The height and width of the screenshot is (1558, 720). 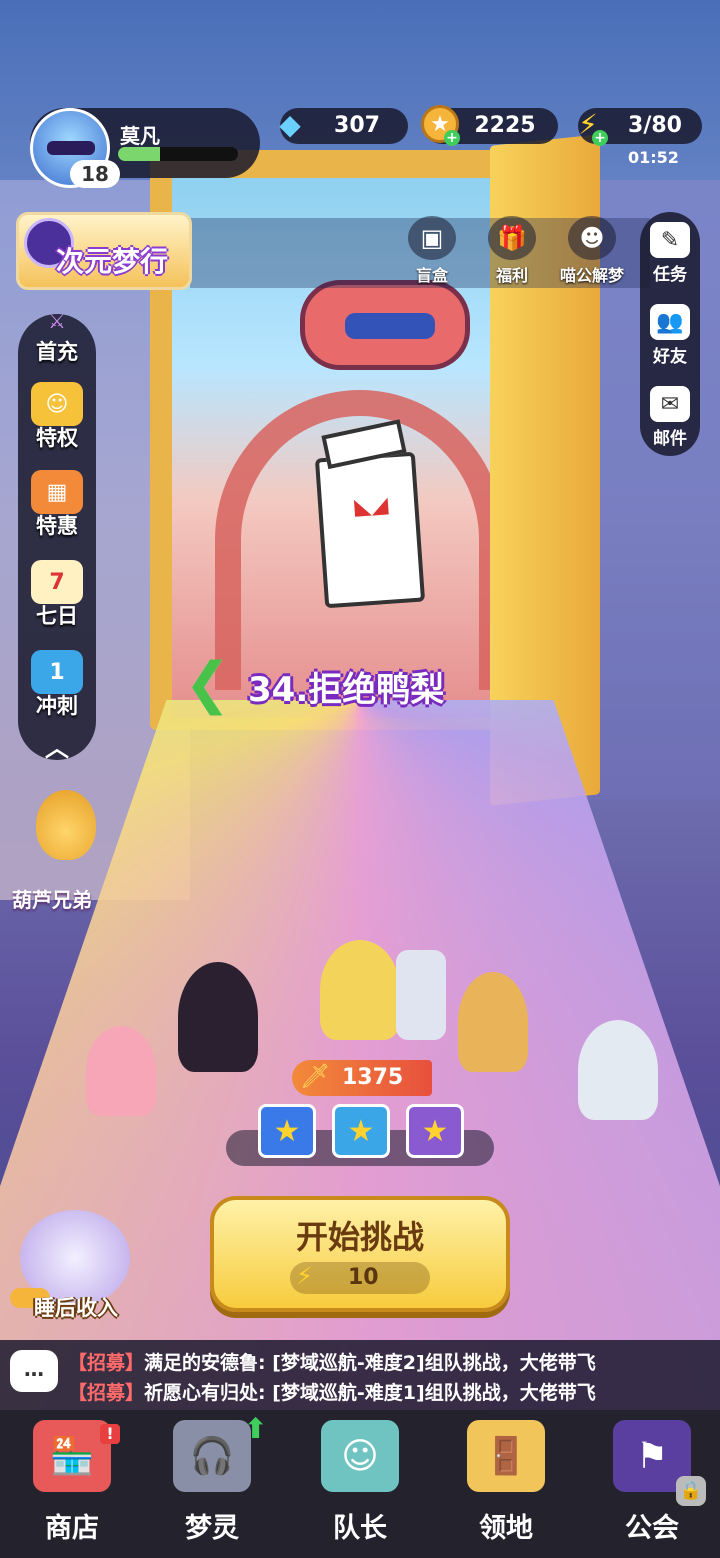 I want to click on task-icon: ✎, so click(x=670, y=240).